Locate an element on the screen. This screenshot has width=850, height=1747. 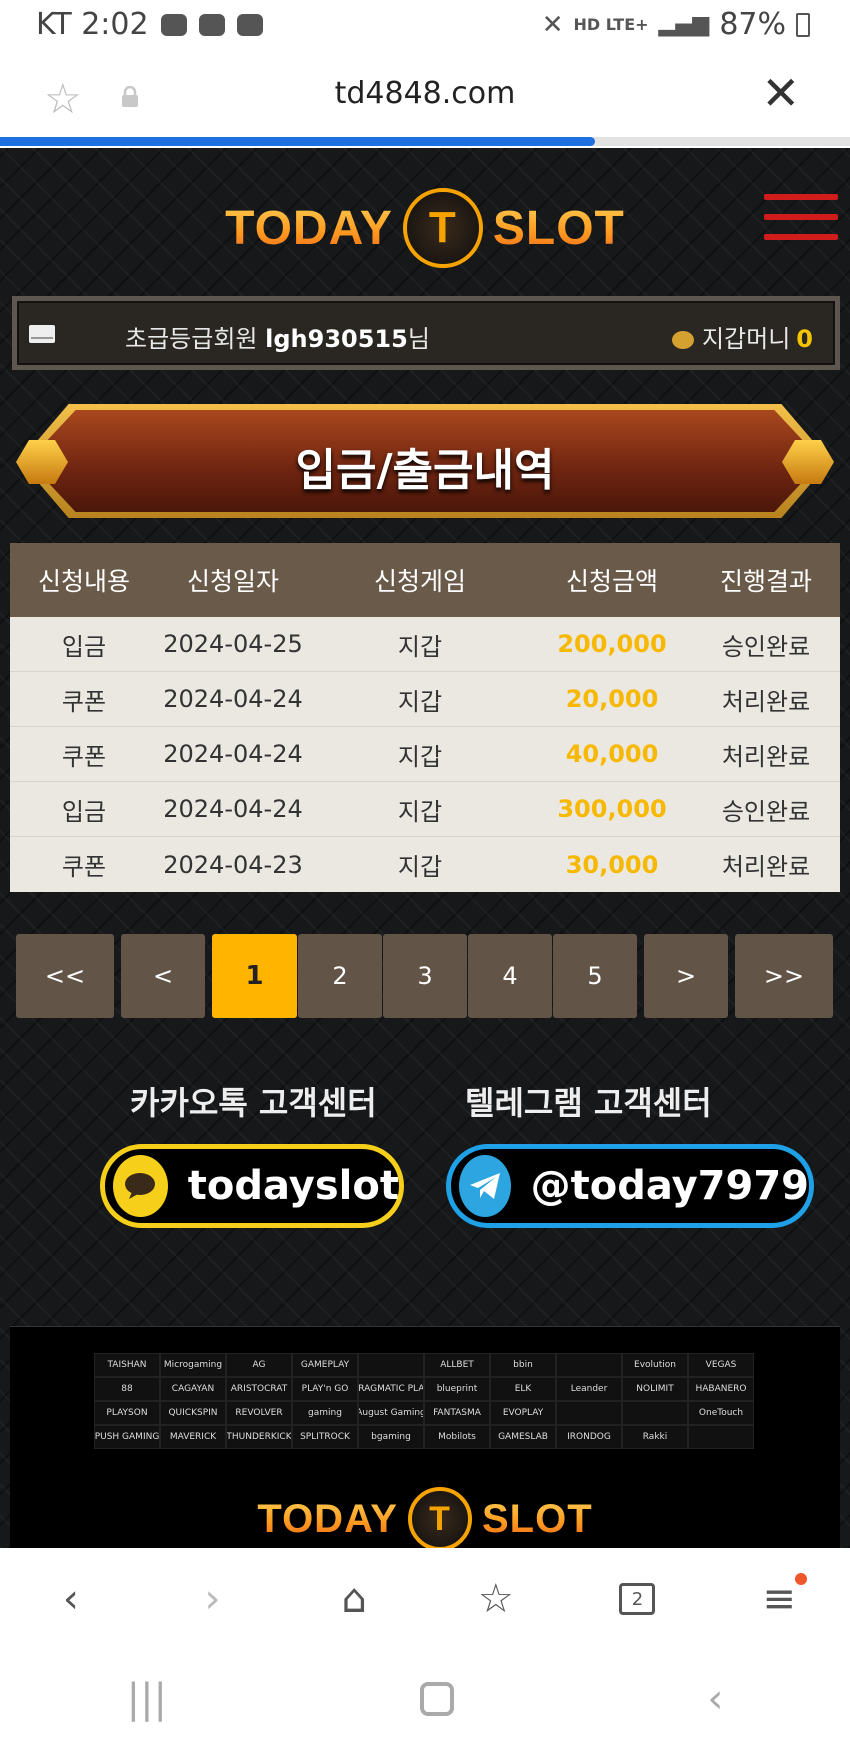
home-button-icon is located at coordinates (437, 1698).